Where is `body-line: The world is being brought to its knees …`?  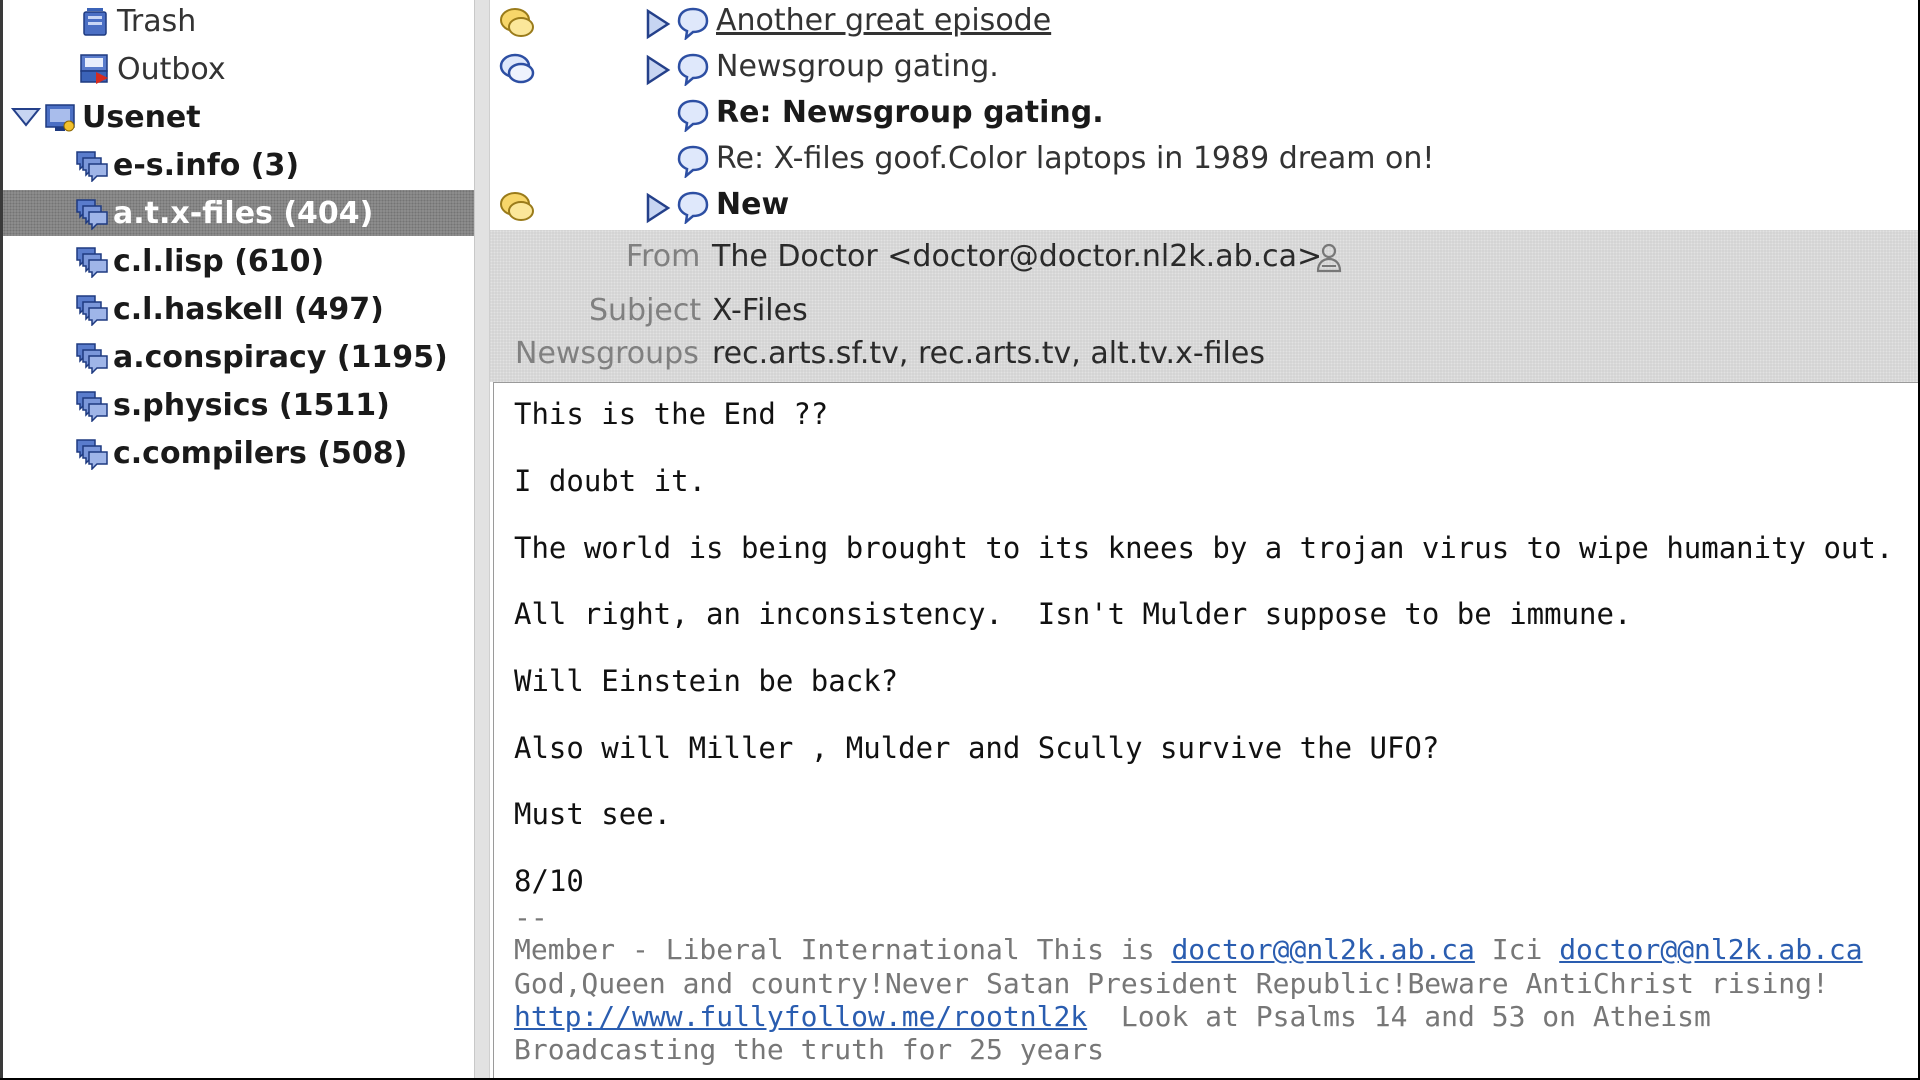 body-line: The world is being brought to its knees … is located at coordinates (1204, 548).